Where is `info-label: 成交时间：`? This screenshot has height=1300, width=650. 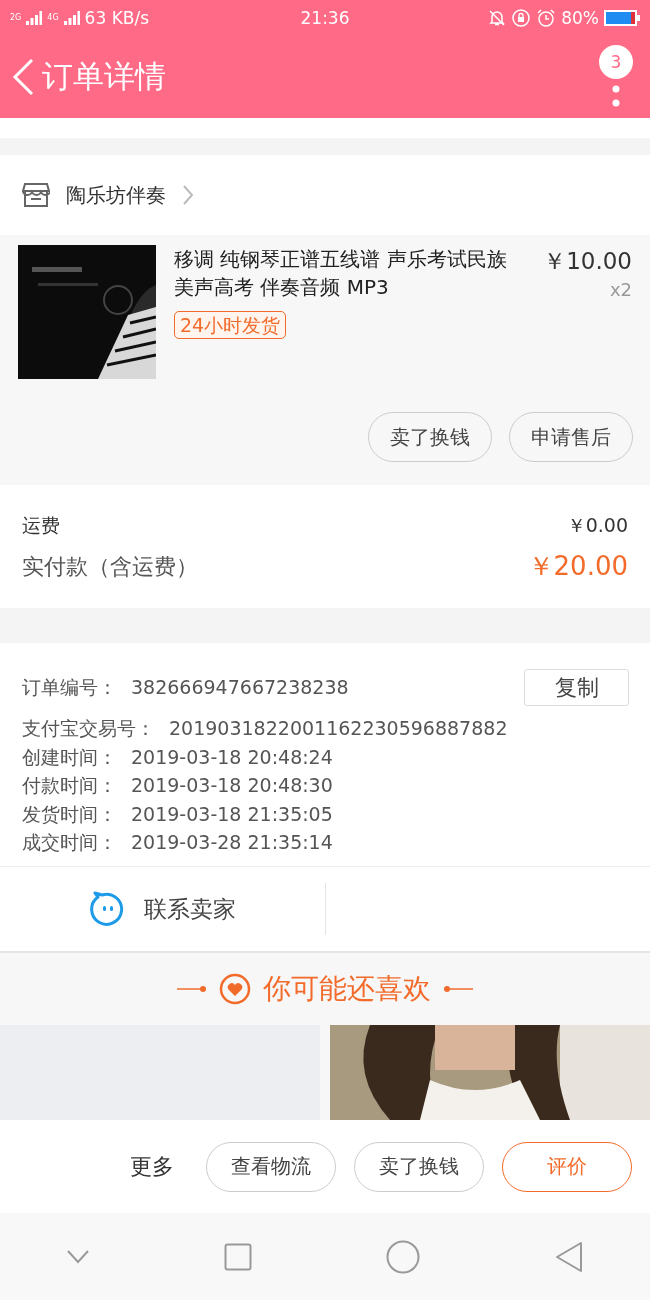 info-label: 成交时间： is located at coordinates (69, 842).